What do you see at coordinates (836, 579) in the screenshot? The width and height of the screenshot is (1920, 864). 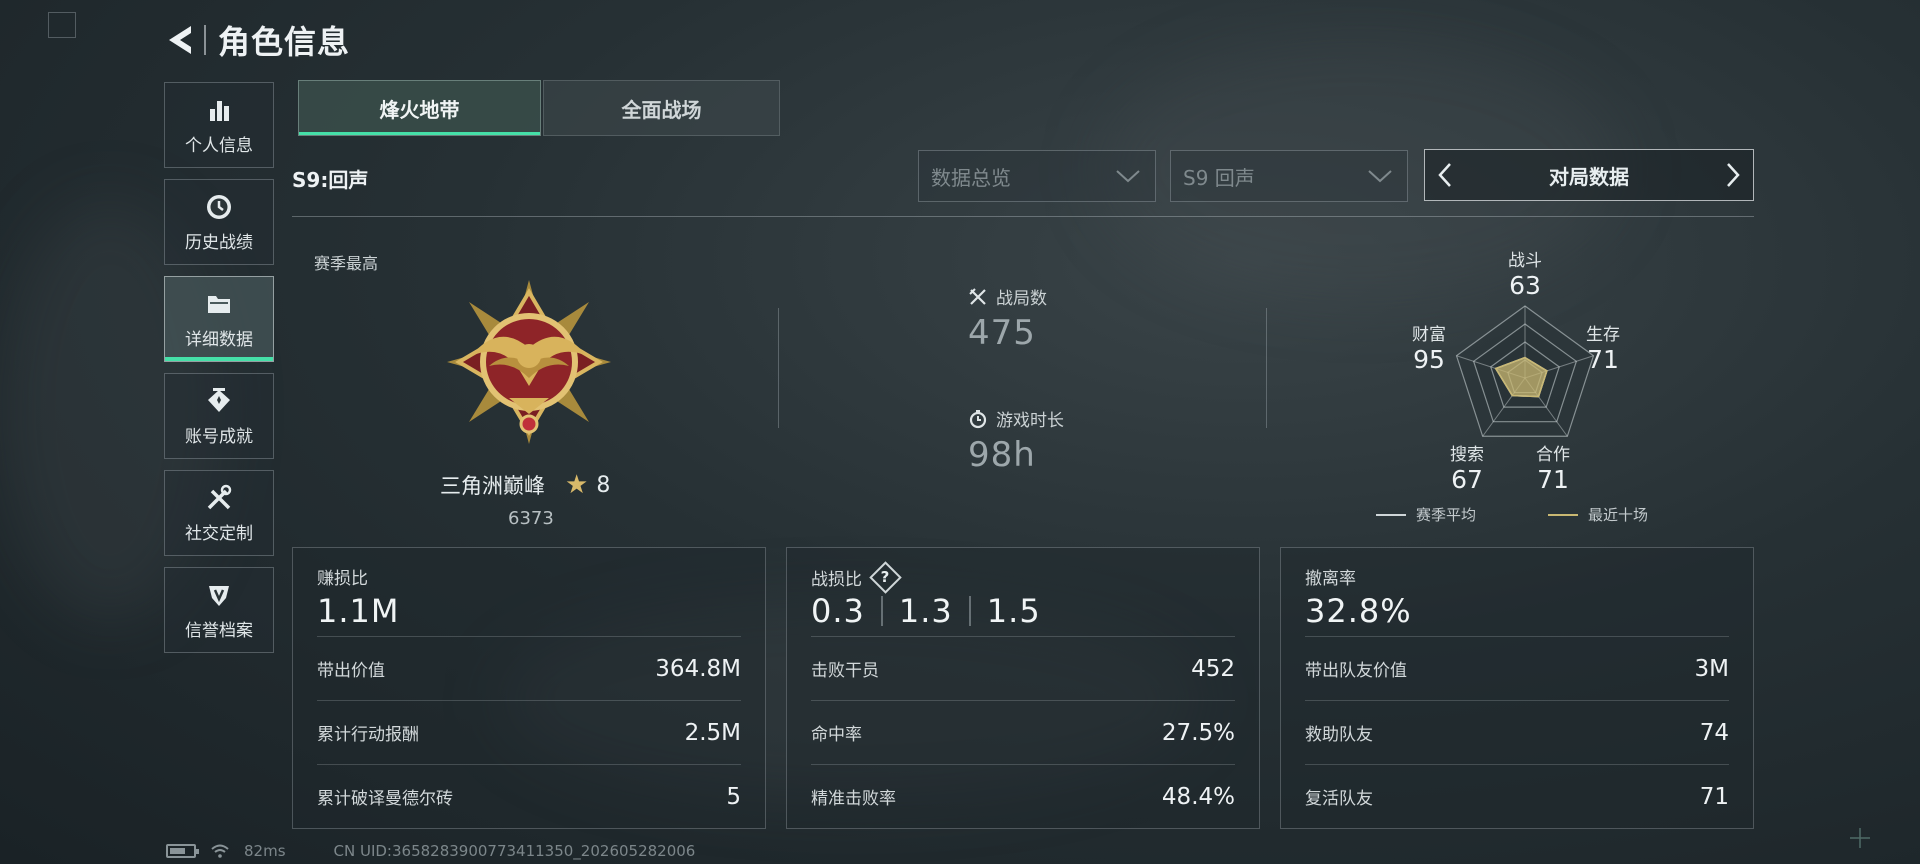 I see `card-title: 战损比` at bounding box center [836, 579].